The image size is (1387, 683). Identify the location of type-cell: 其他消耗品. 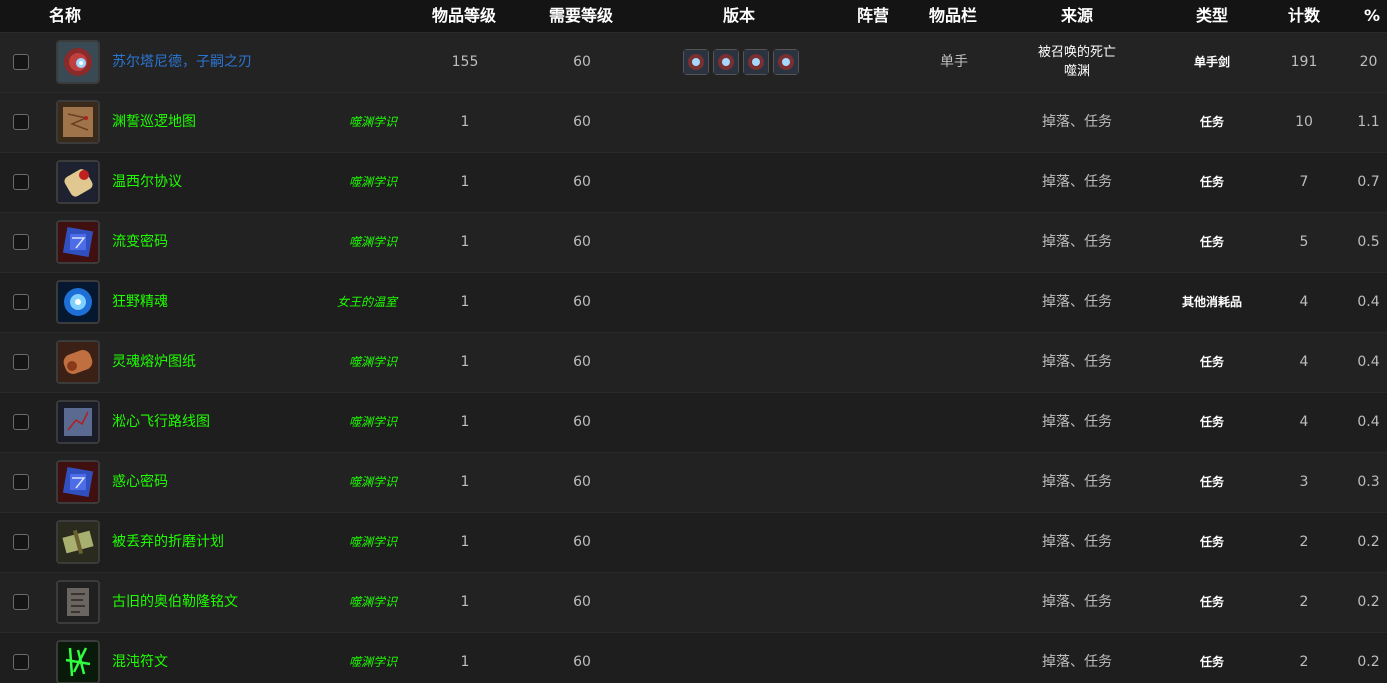
(1211, 302).